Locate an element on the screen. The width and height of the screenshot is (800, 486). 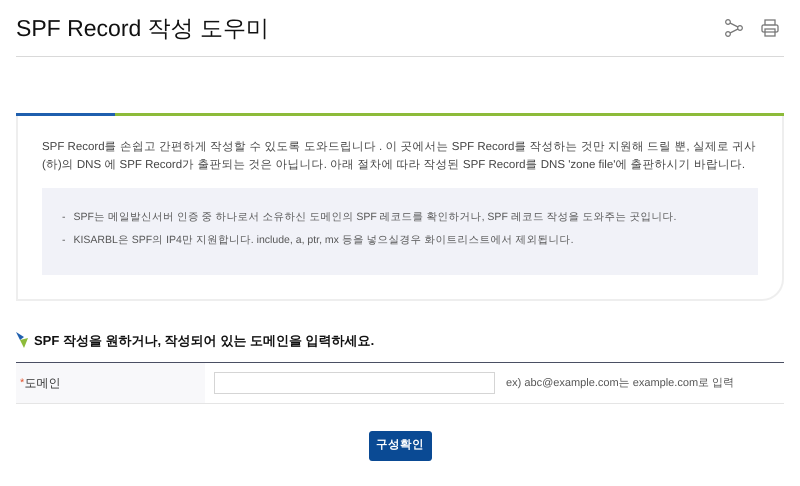
page-title: SPF Record 작성 도우미 is located at coordinates (143, 28).